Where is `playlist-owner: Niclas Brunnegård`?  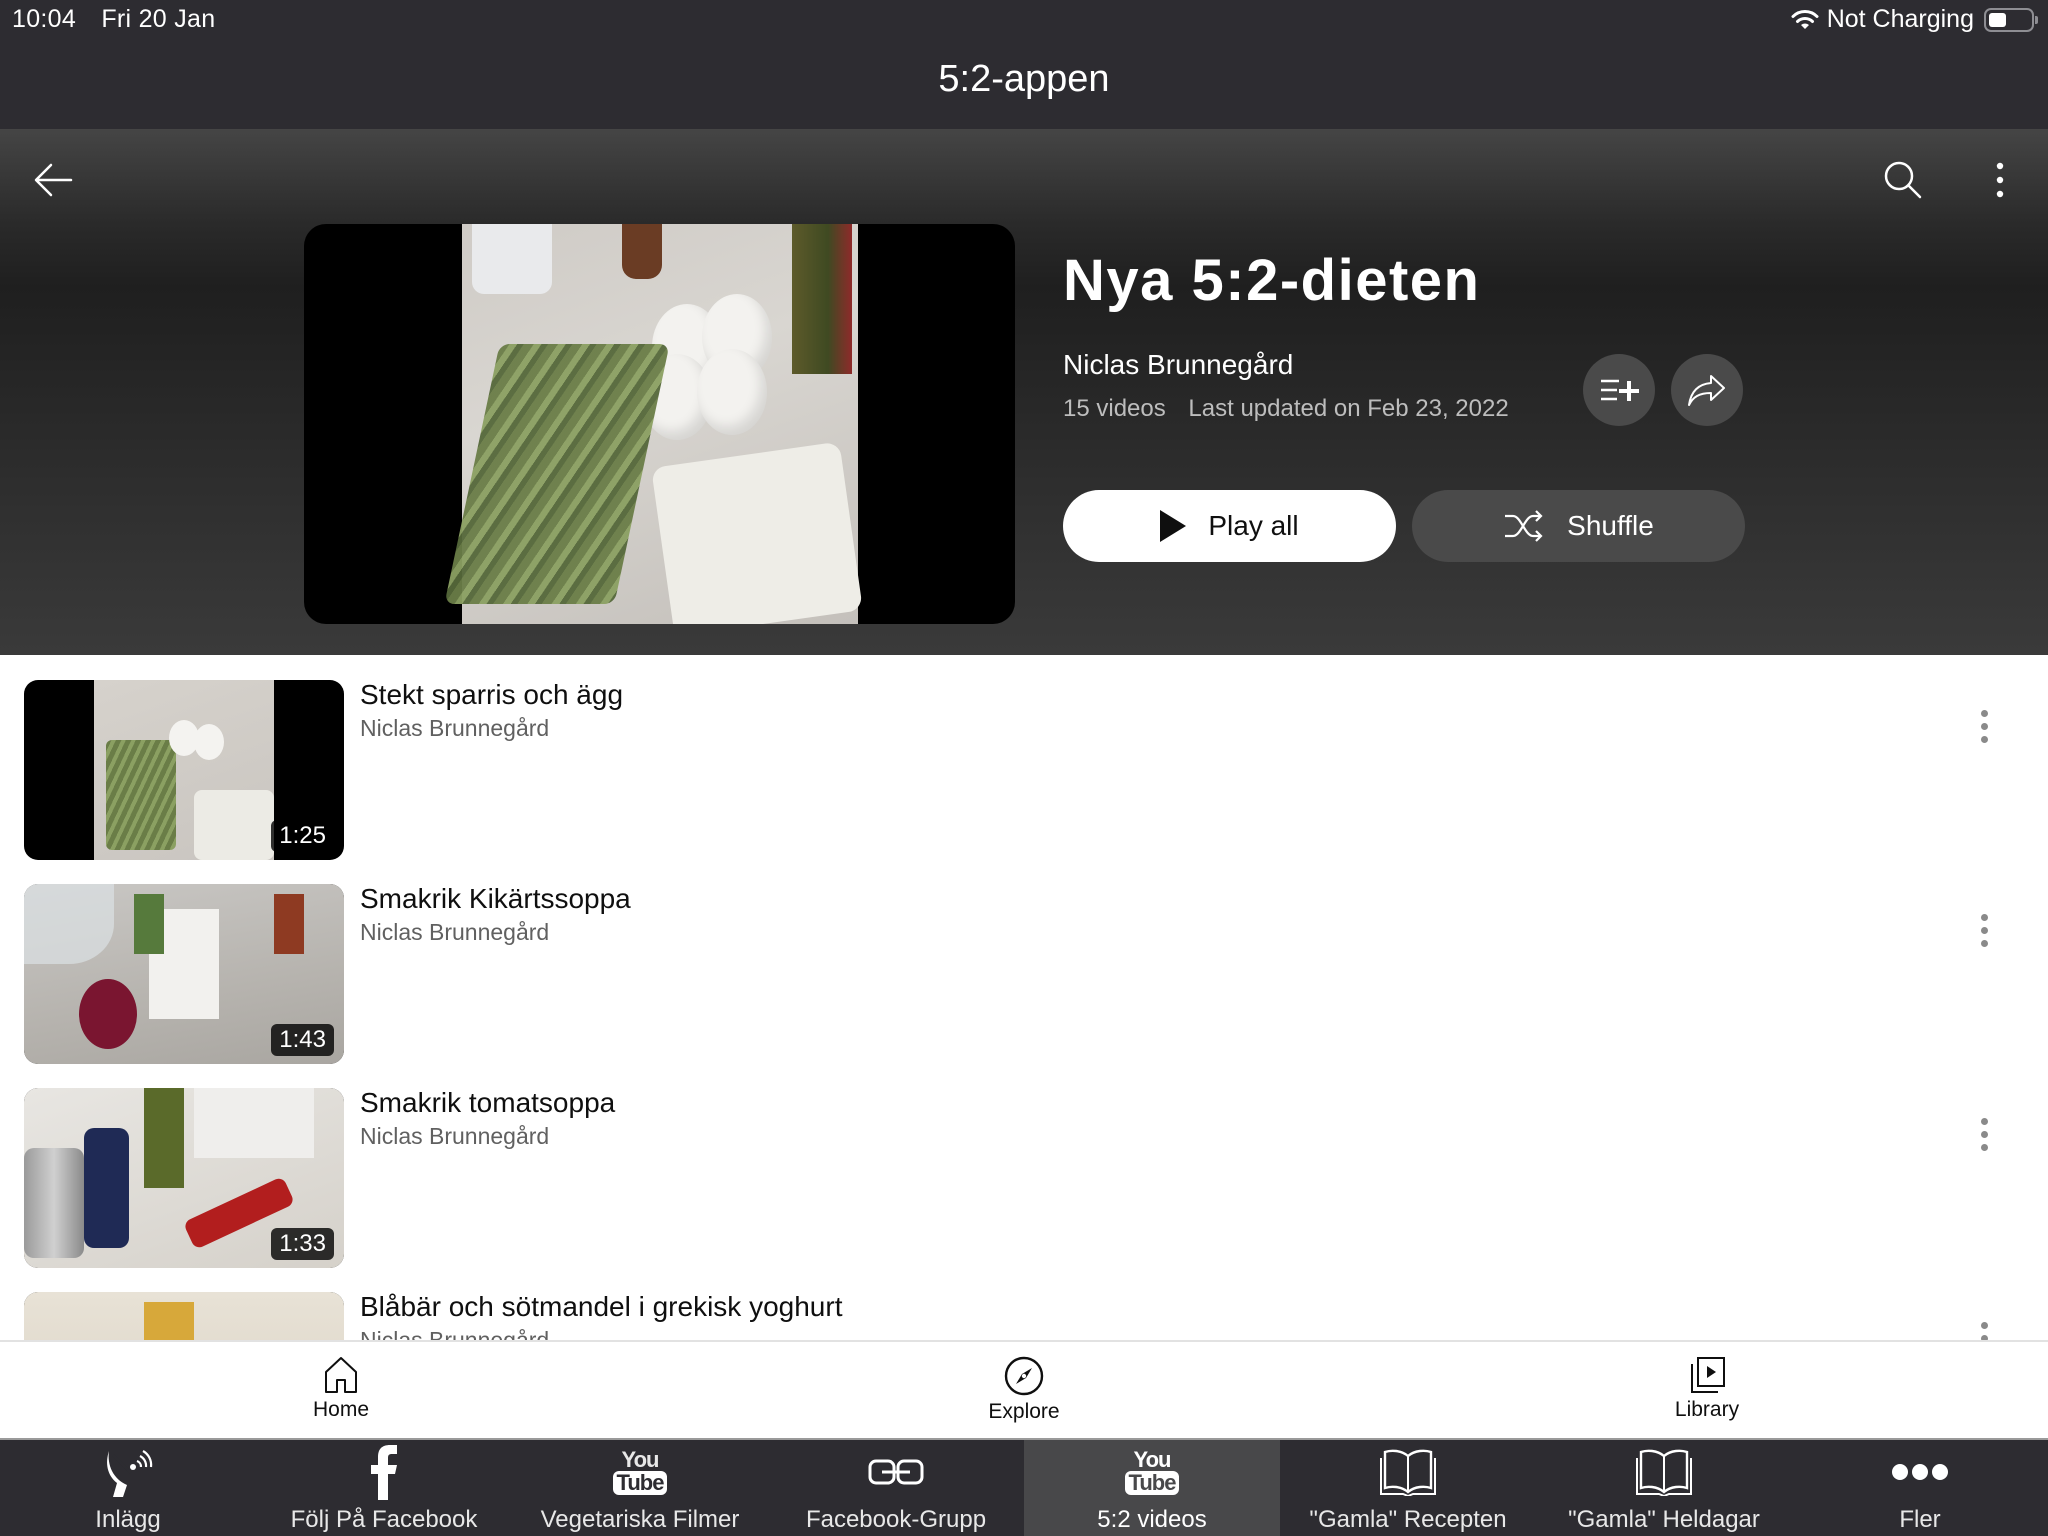 playlist-owner: Niclas Brunnegård is located at coordinates (1178, 365).